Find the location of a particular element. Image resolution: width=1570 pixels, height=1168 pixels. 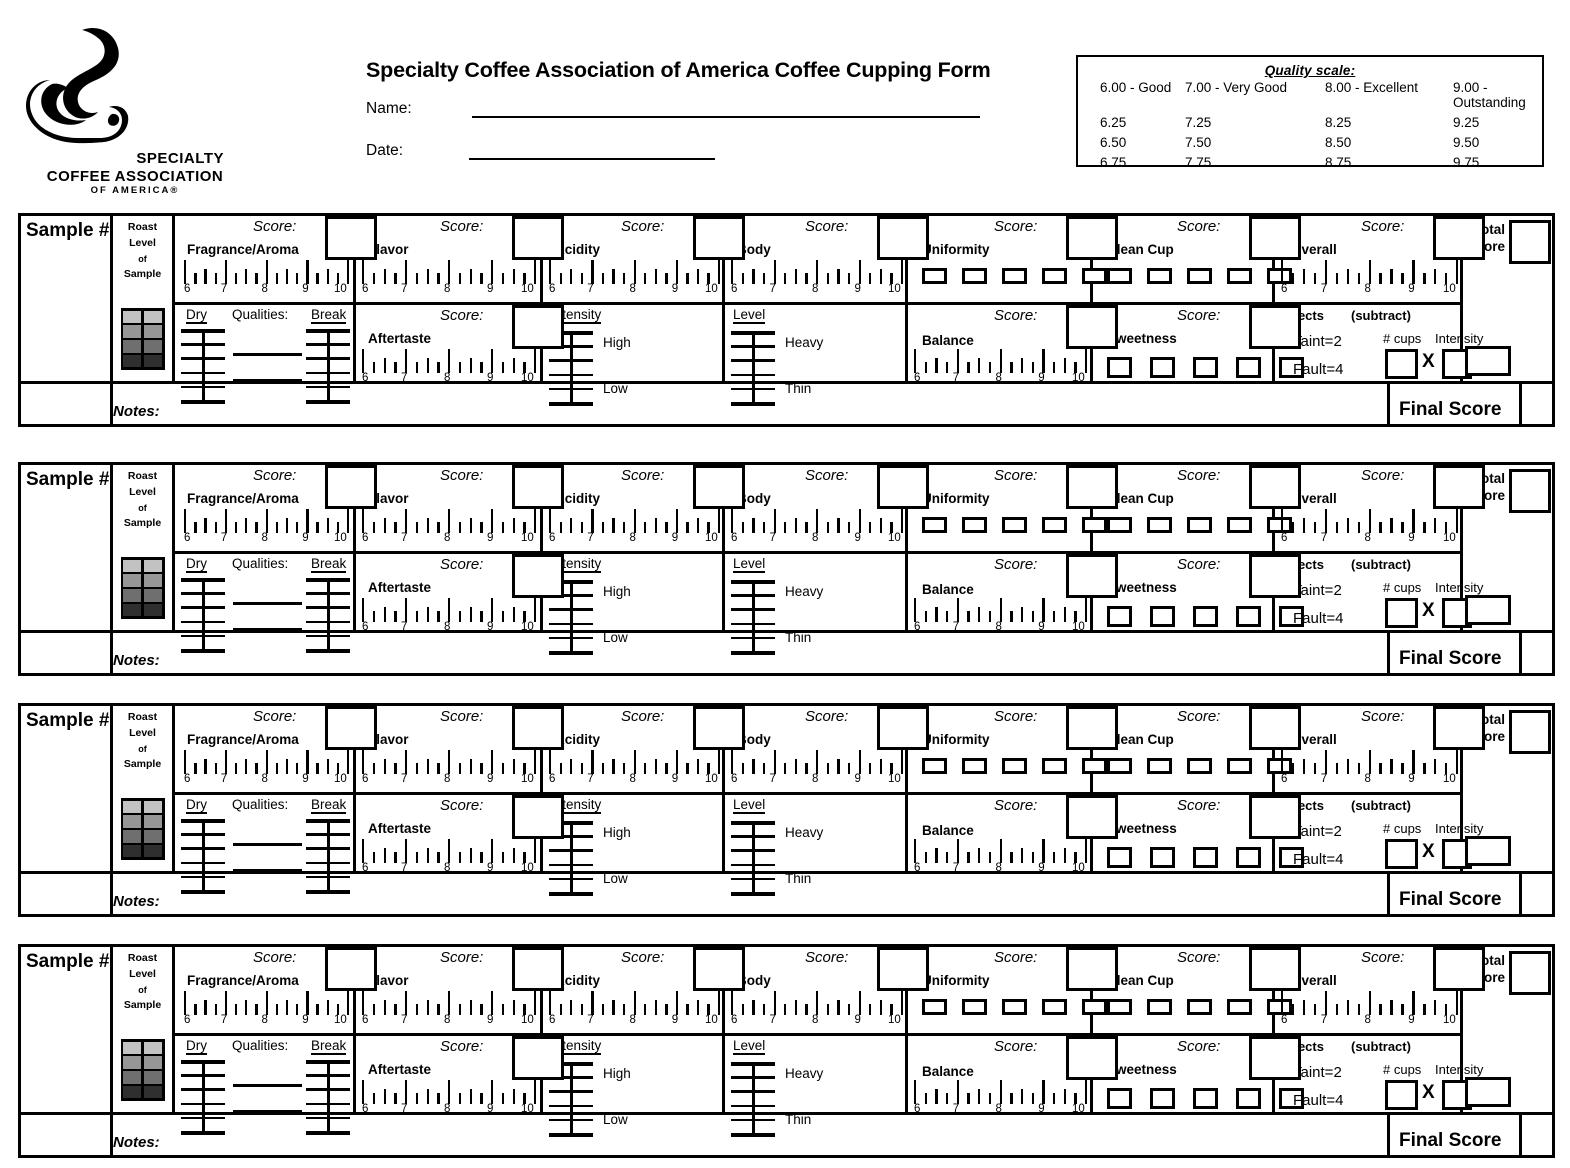

flavor-score-box is located at coordinates (538, 487).